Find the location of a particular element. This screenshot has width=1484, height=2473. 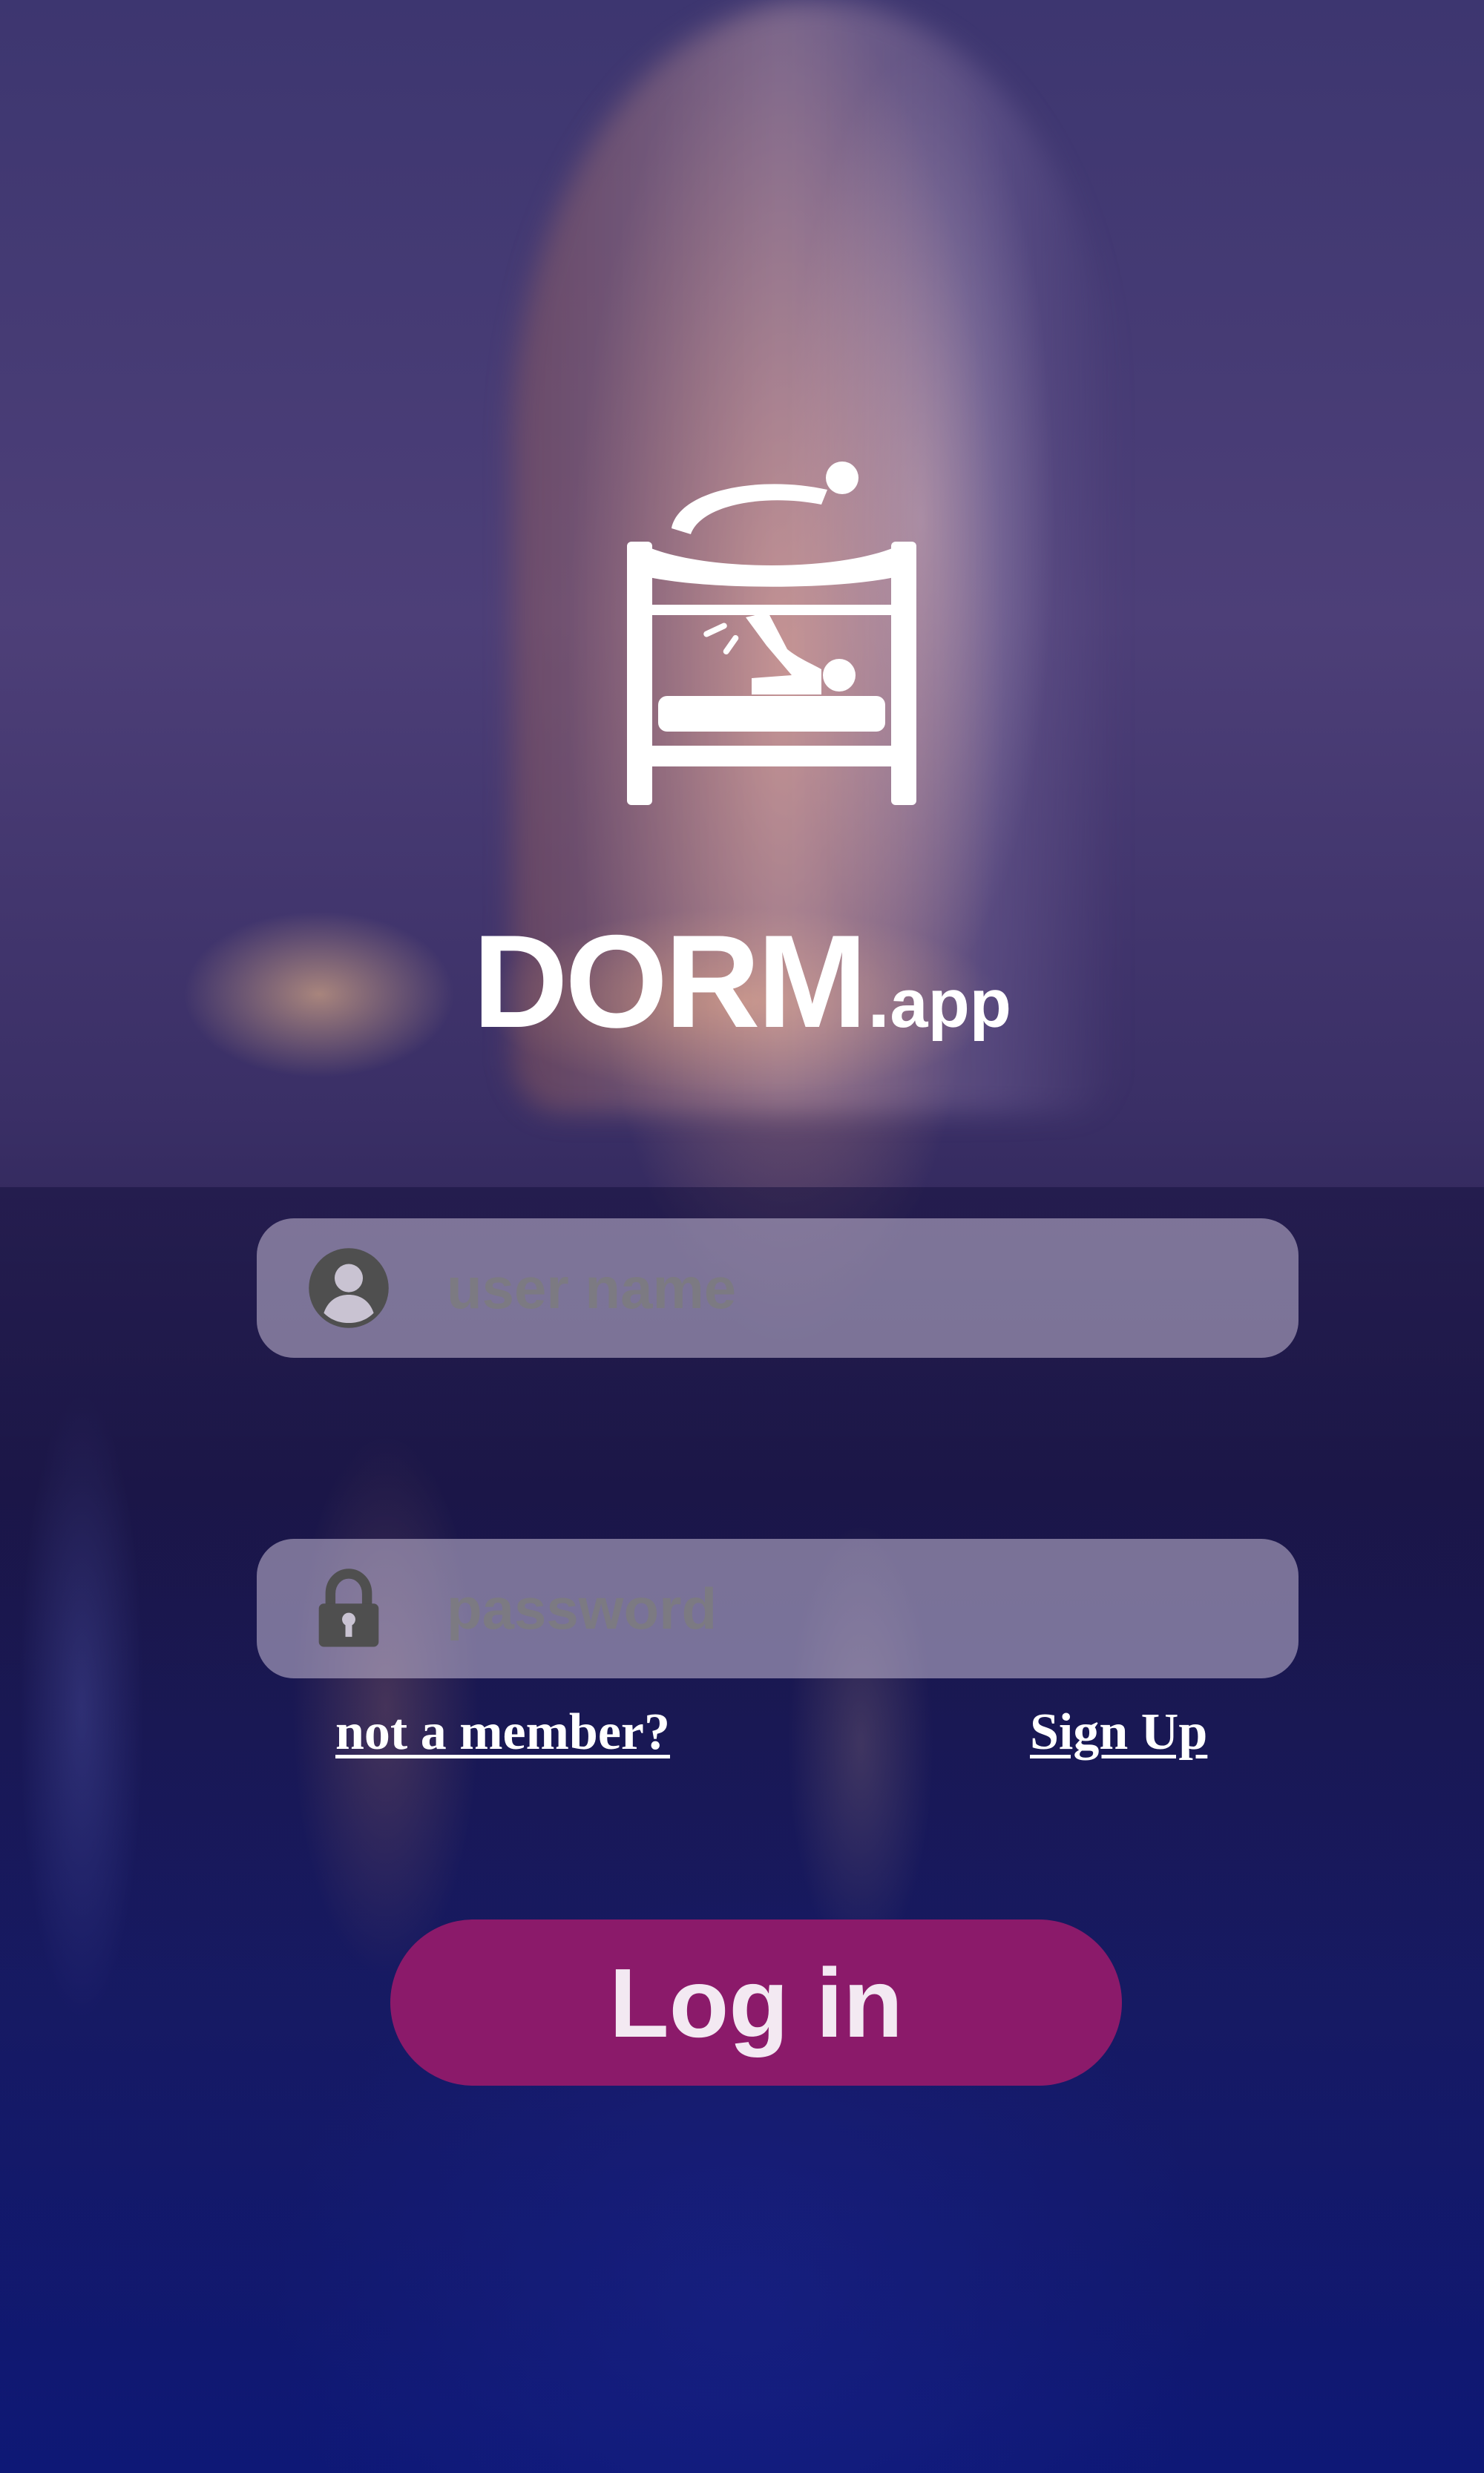

log-in-button: Log in is located at coordinates (756, 2003).